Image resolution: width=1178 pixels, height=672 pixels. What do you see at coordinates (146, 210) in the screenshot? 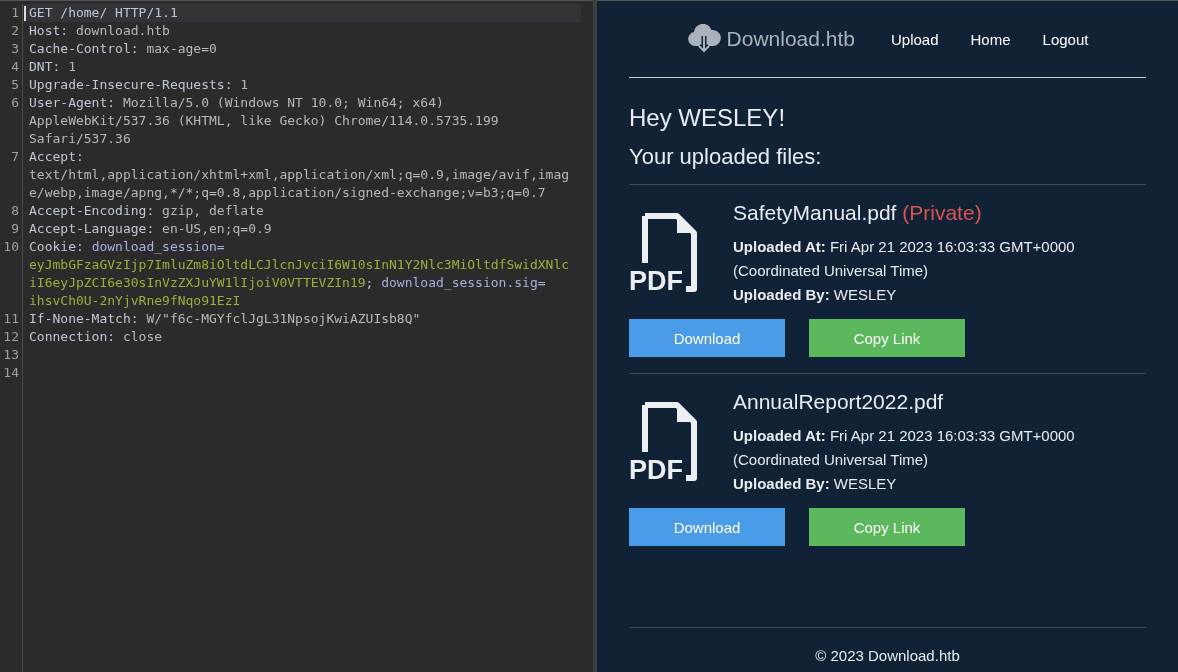
I see `code-line: Accept-Encoding: gzip, deflate` at bounding box center [146, 210].